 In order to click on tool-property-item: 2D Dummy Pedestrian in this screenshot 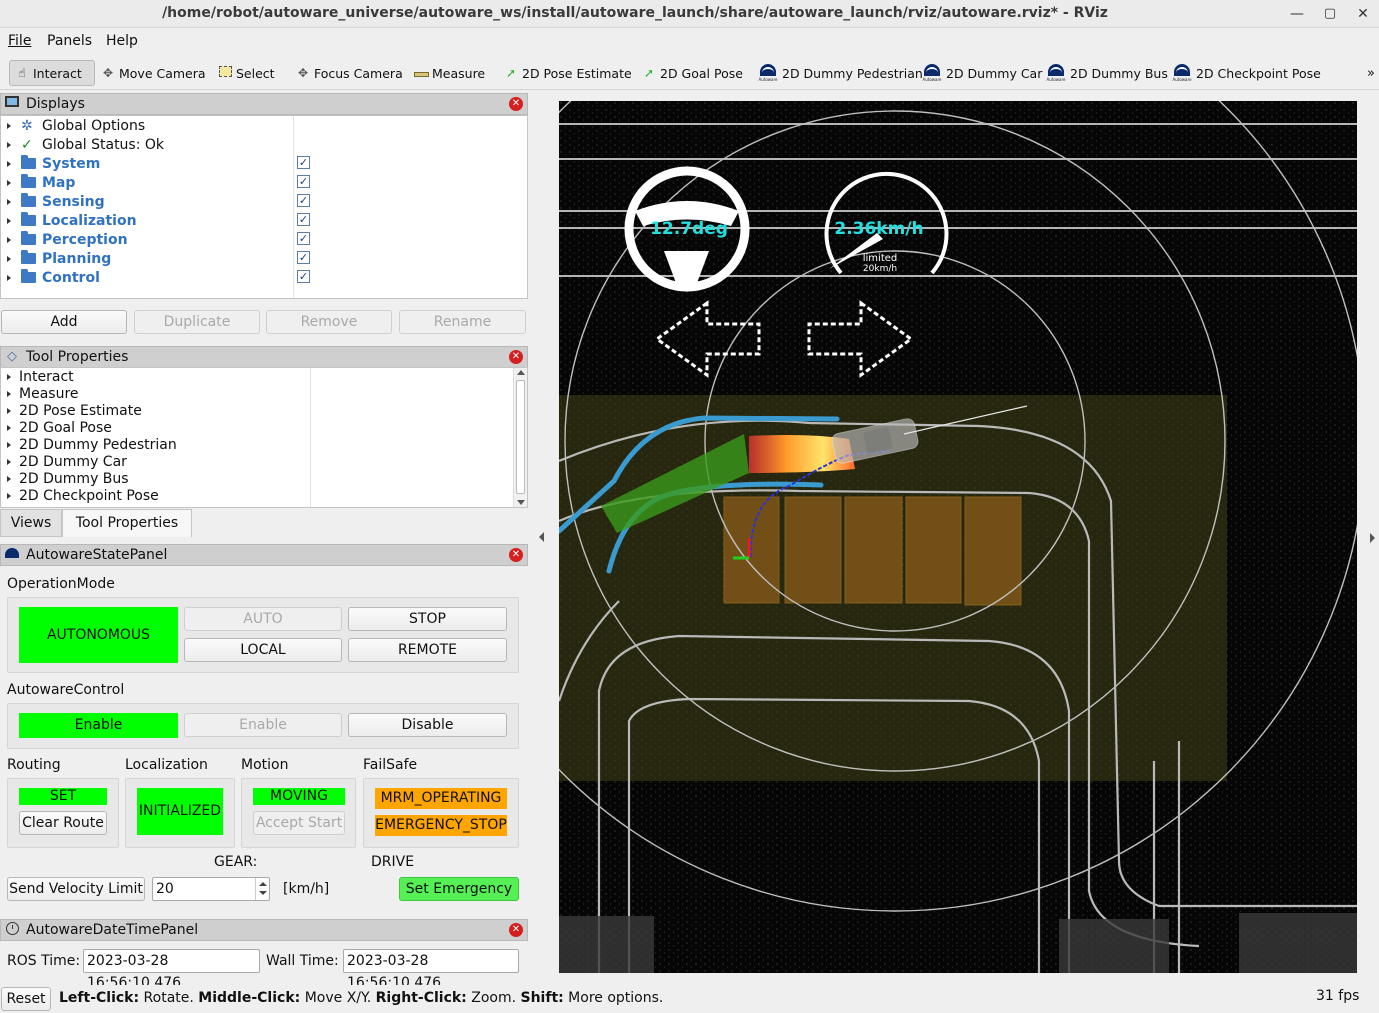, I will do `click(89, 444)`.